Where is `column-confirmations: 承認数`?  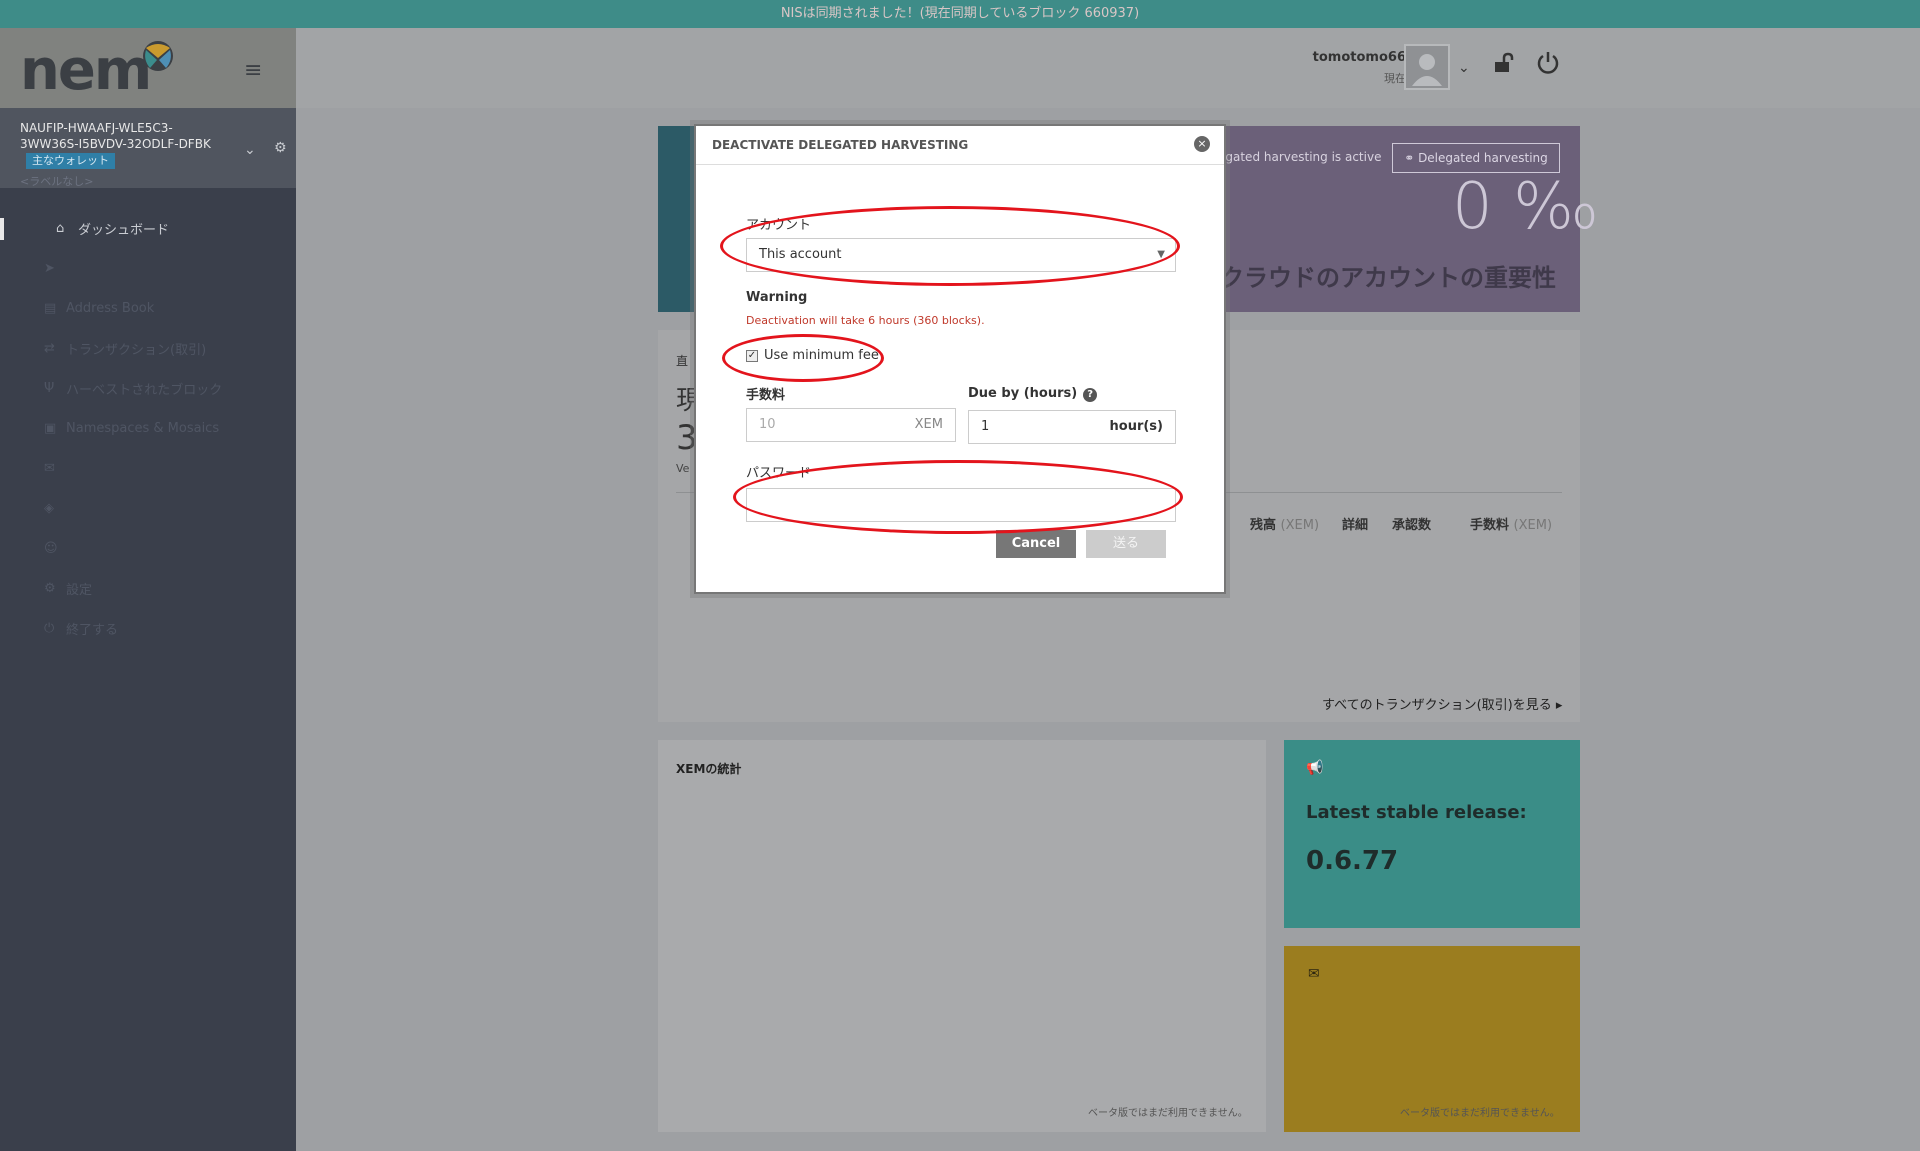 column-confirmations: 承認数 is located at coordinates (1412, 525).